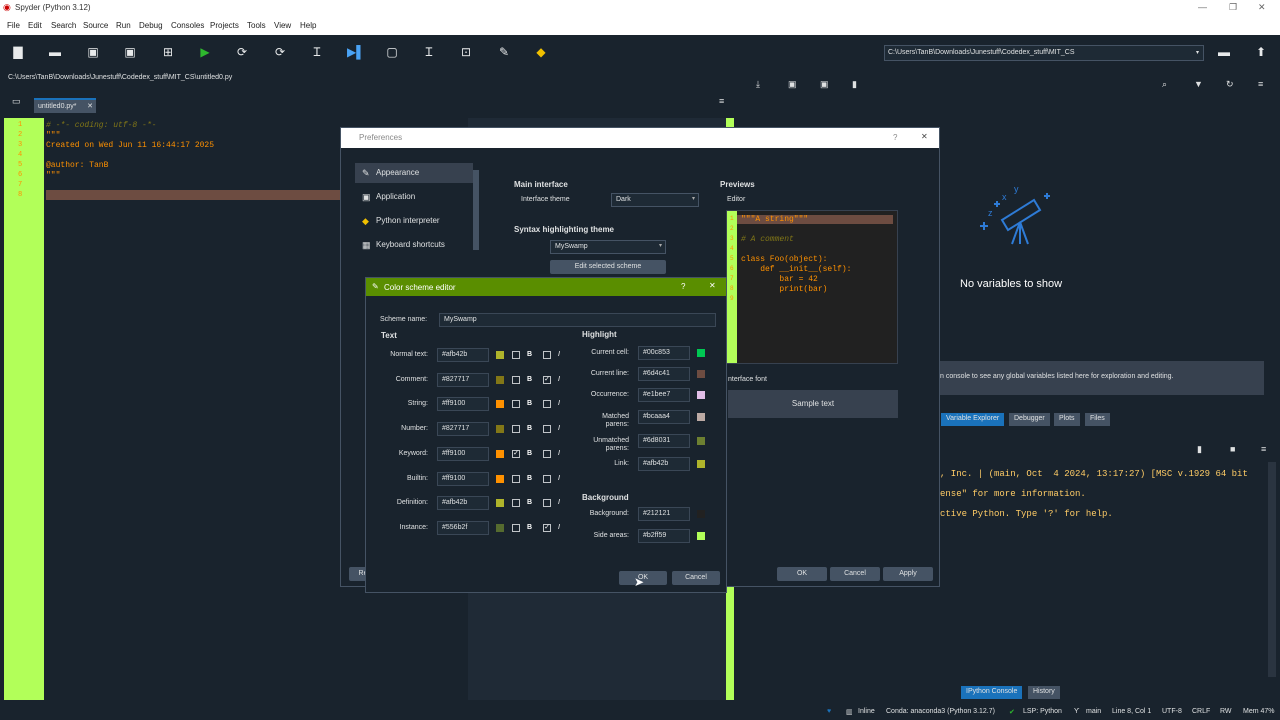 This screenshot has height=720, width=1280. What do you see at coordinates (664, 353) in the screenshot?
I see `color-hex-input: #00c853` at bounding box center [664, 353].